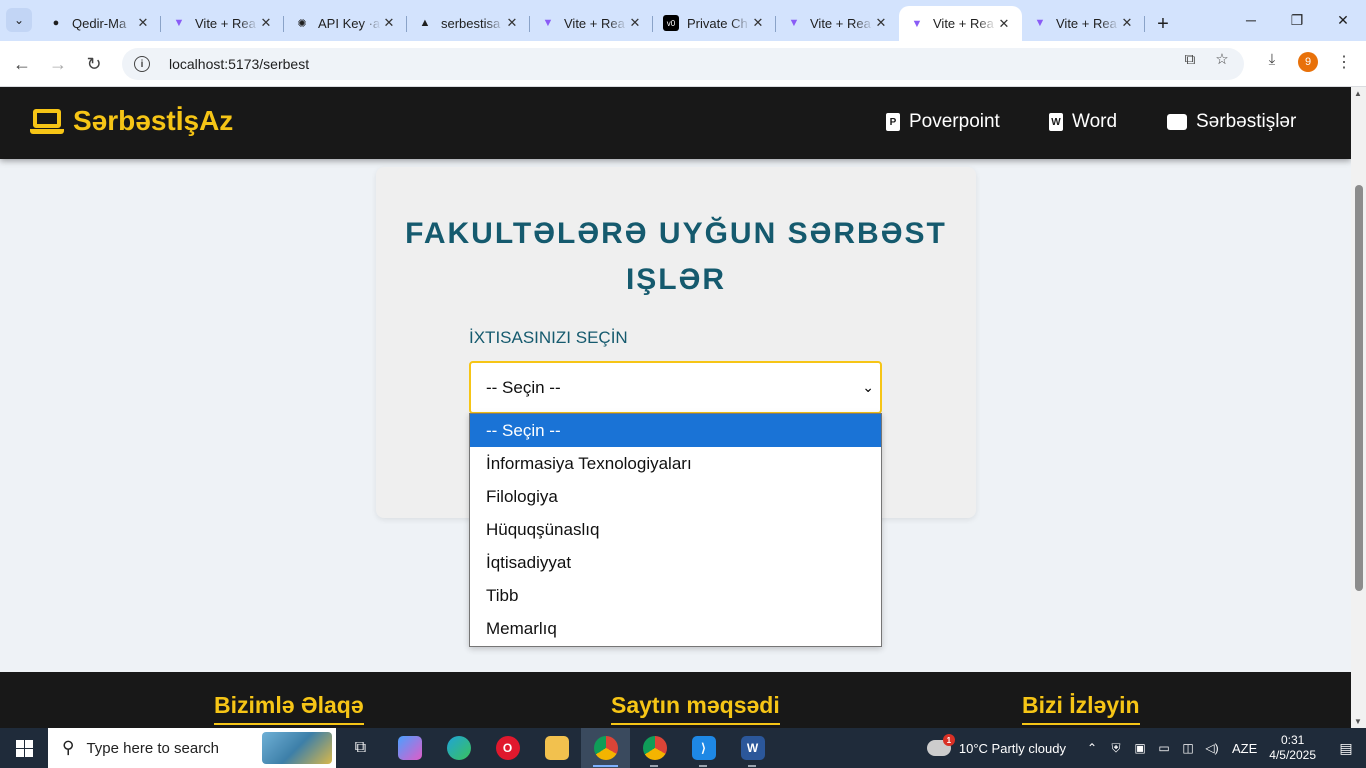  What do you see at coordinates (1308, 62) in the screenshot?
I see `profile-avatar: 9` at bounding box center [1308, 62].